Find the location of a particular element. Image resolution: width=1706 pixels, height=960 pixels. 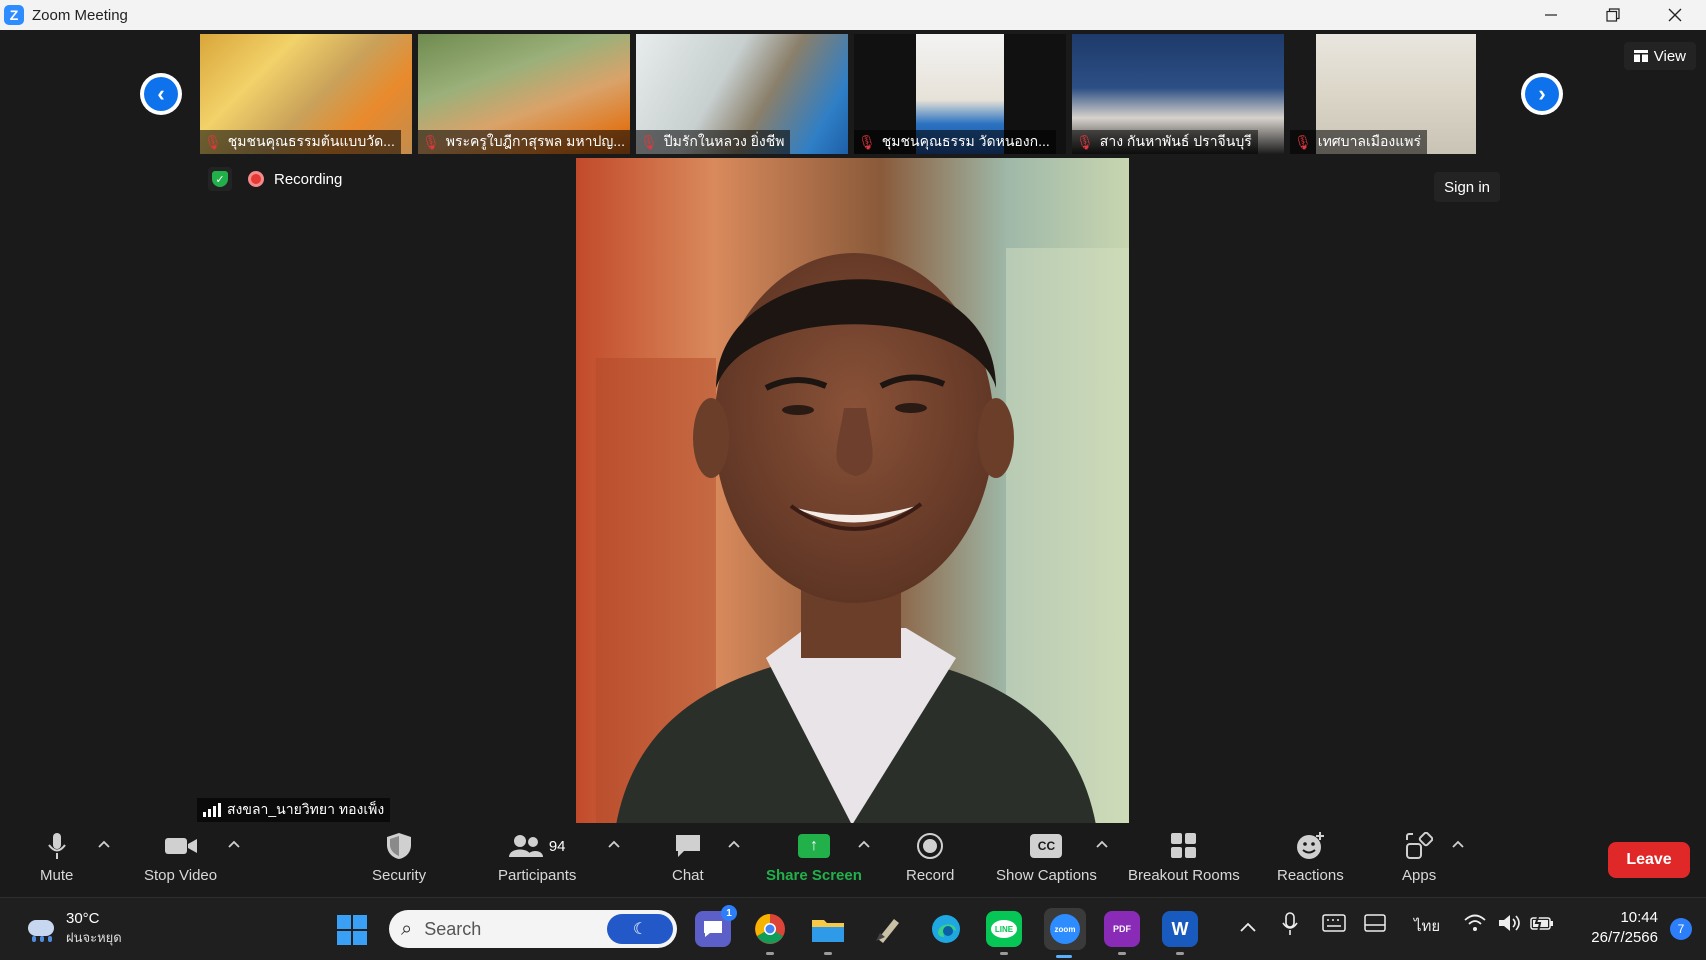

keyboard-icon is located at coordinates (1334, 925).